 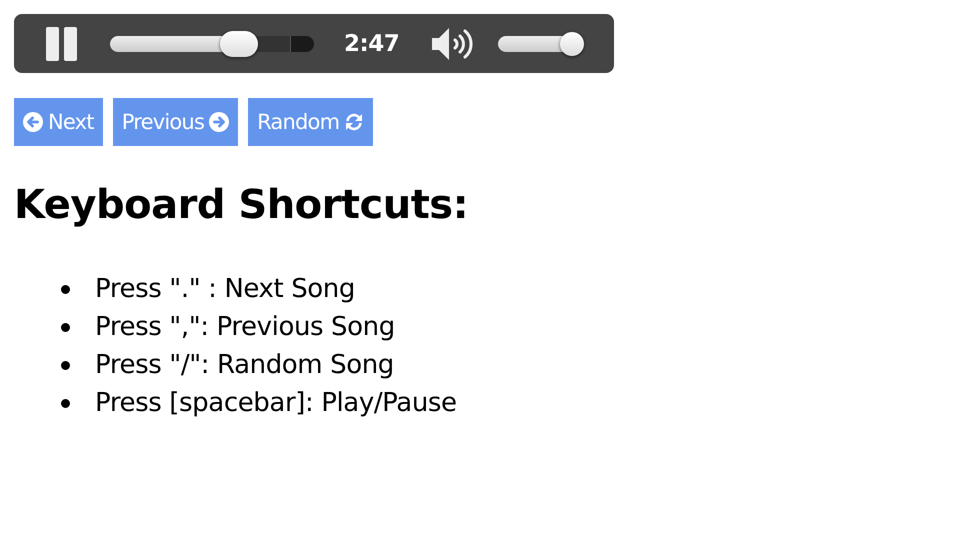 I want to click on shortcut-item: Press "." : Next Song, so click(x=528, y=289).